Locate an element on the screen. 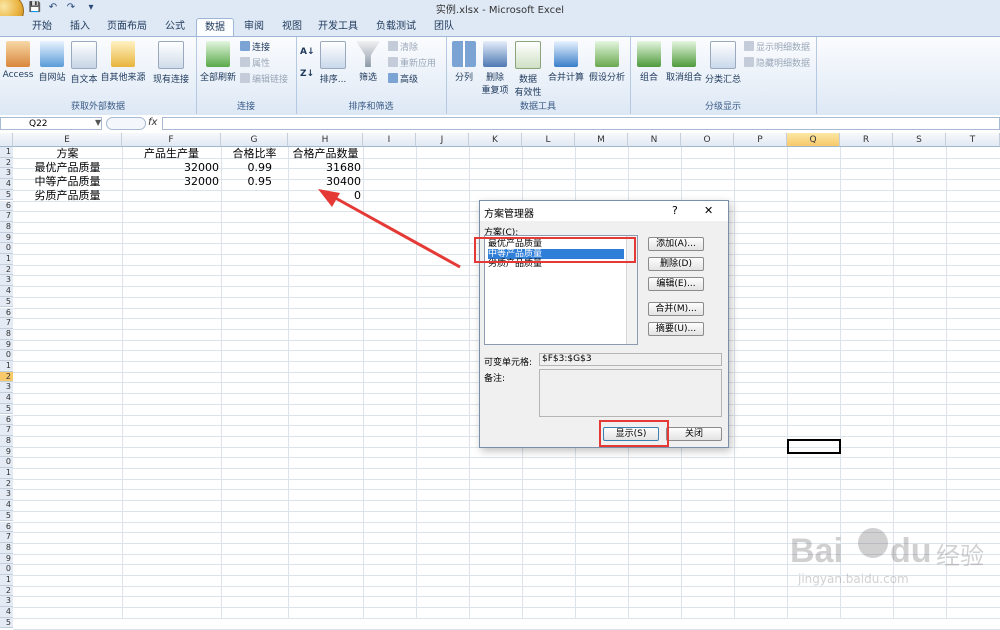 This screenshot has width=1000, height=630. sort-az-icon: A↓ is located at coordinates (307, 52).